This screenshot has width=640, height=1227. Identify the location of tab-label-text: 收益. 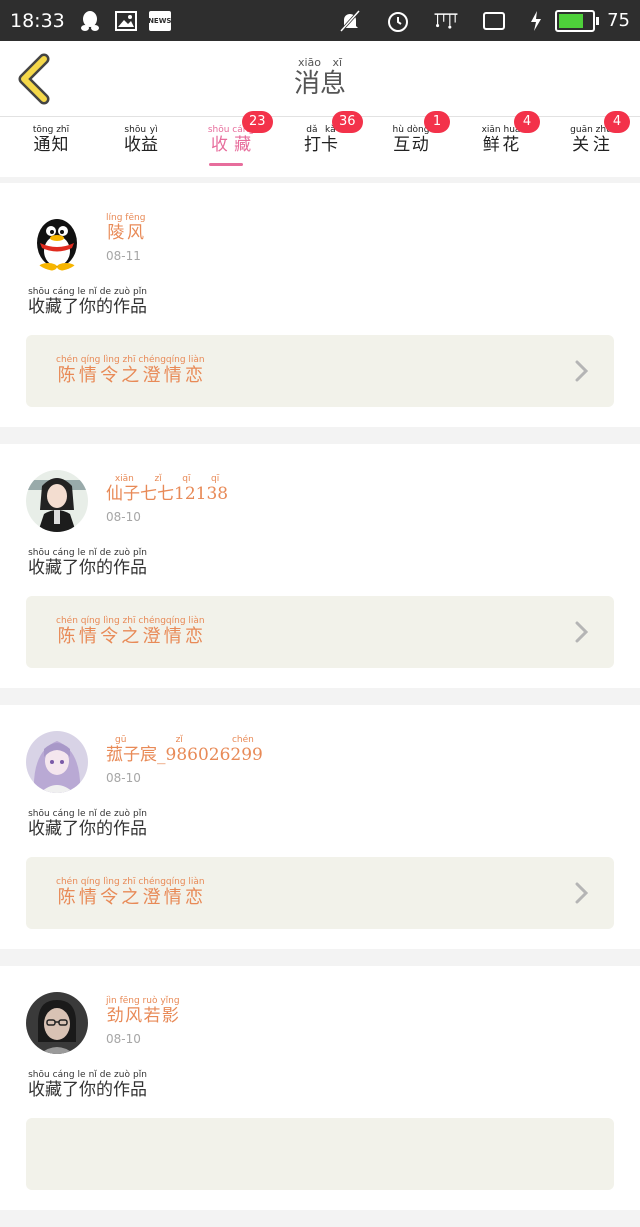
(141, 145).